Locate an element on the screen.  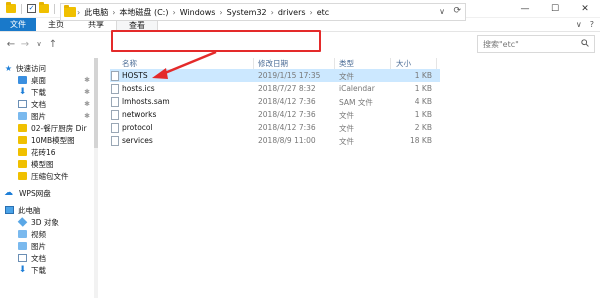
breadcrumb-this-pc: 此电脑 is located at coordinates (96, 12).